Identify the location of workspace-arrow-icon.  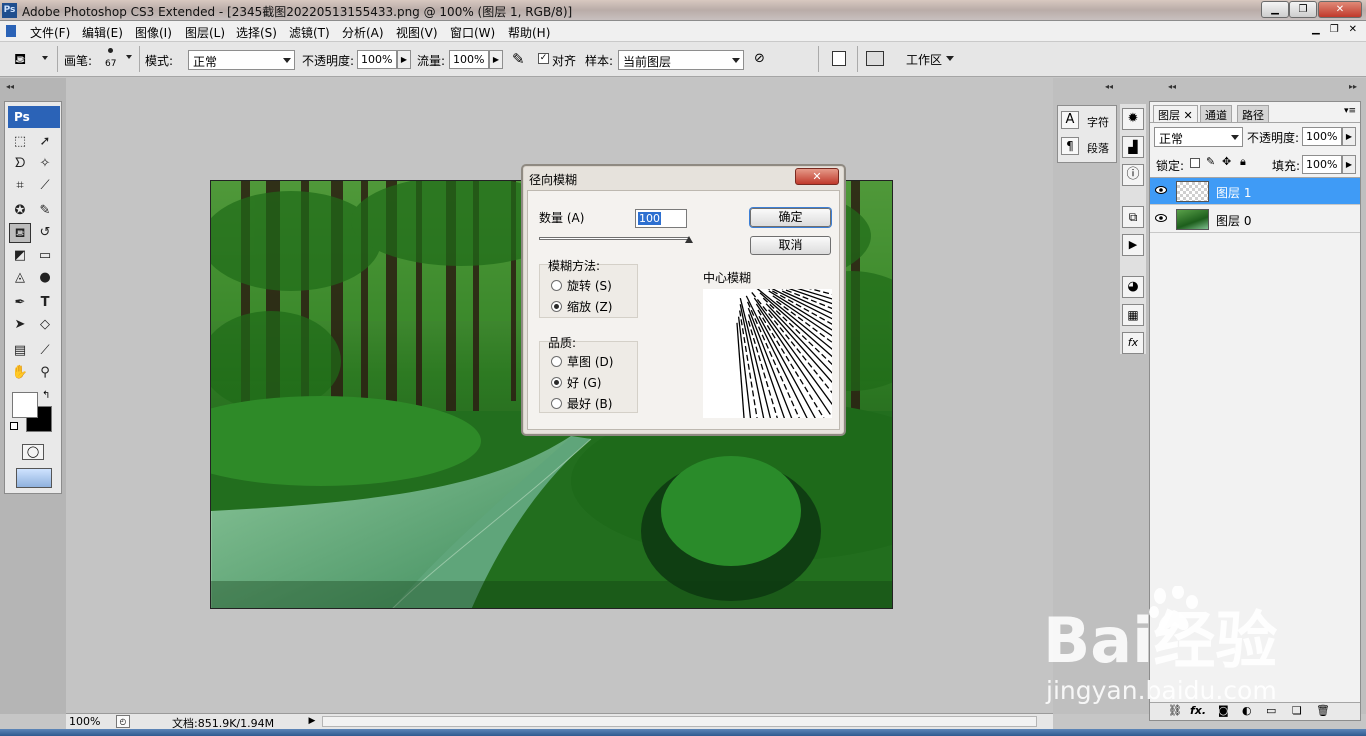
(950, 58).